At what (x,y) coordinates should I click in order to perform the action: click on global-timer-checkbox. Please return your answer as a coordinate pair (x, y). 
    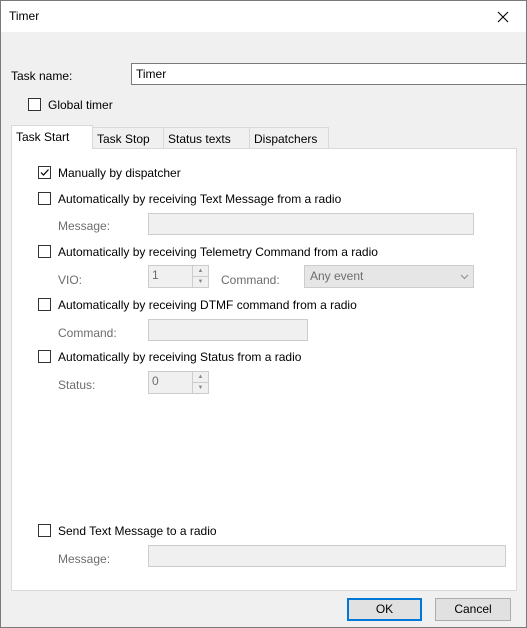
    Looking at the image, I should click on (34, 104).